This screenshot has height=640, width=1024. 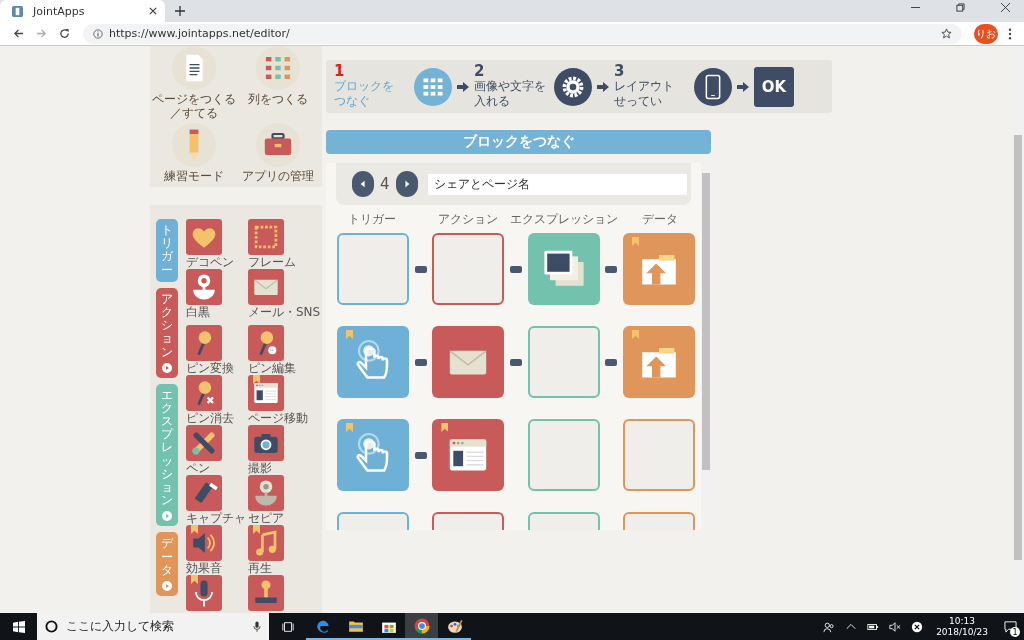 I want to click on column-header: アクション, so click(x=468, y=219).